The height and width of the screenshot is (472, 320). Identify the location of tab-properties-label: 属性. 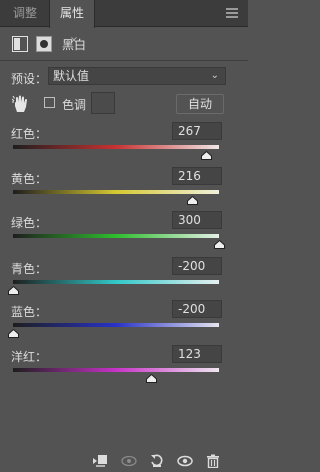
(71, 13).